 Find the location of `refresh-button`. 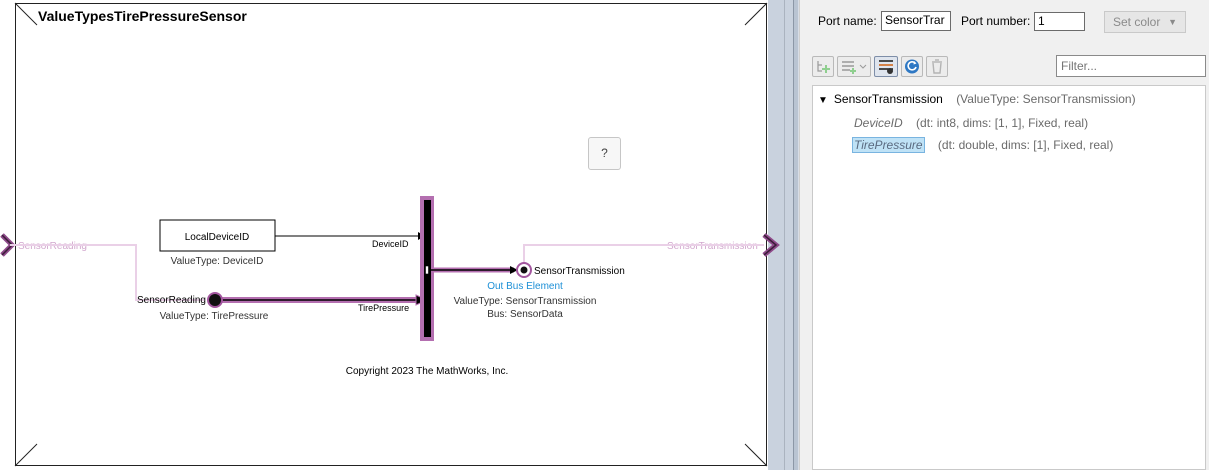

refresh-button is located at coordinates (912, 66).